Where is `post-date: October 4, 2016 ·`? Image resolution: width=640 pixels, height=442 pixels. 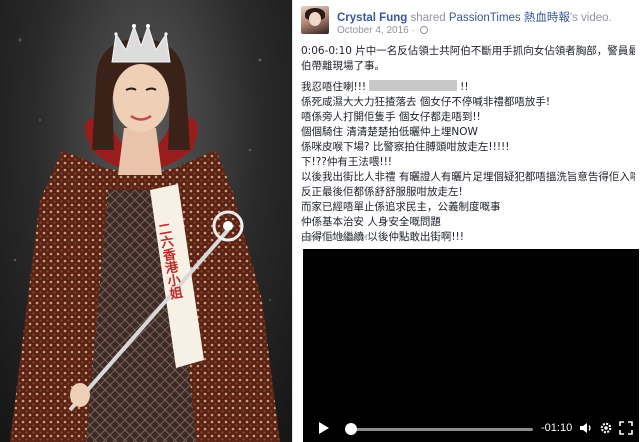
post-date: October 4, 2016 · is located at coordinates (382, 30).